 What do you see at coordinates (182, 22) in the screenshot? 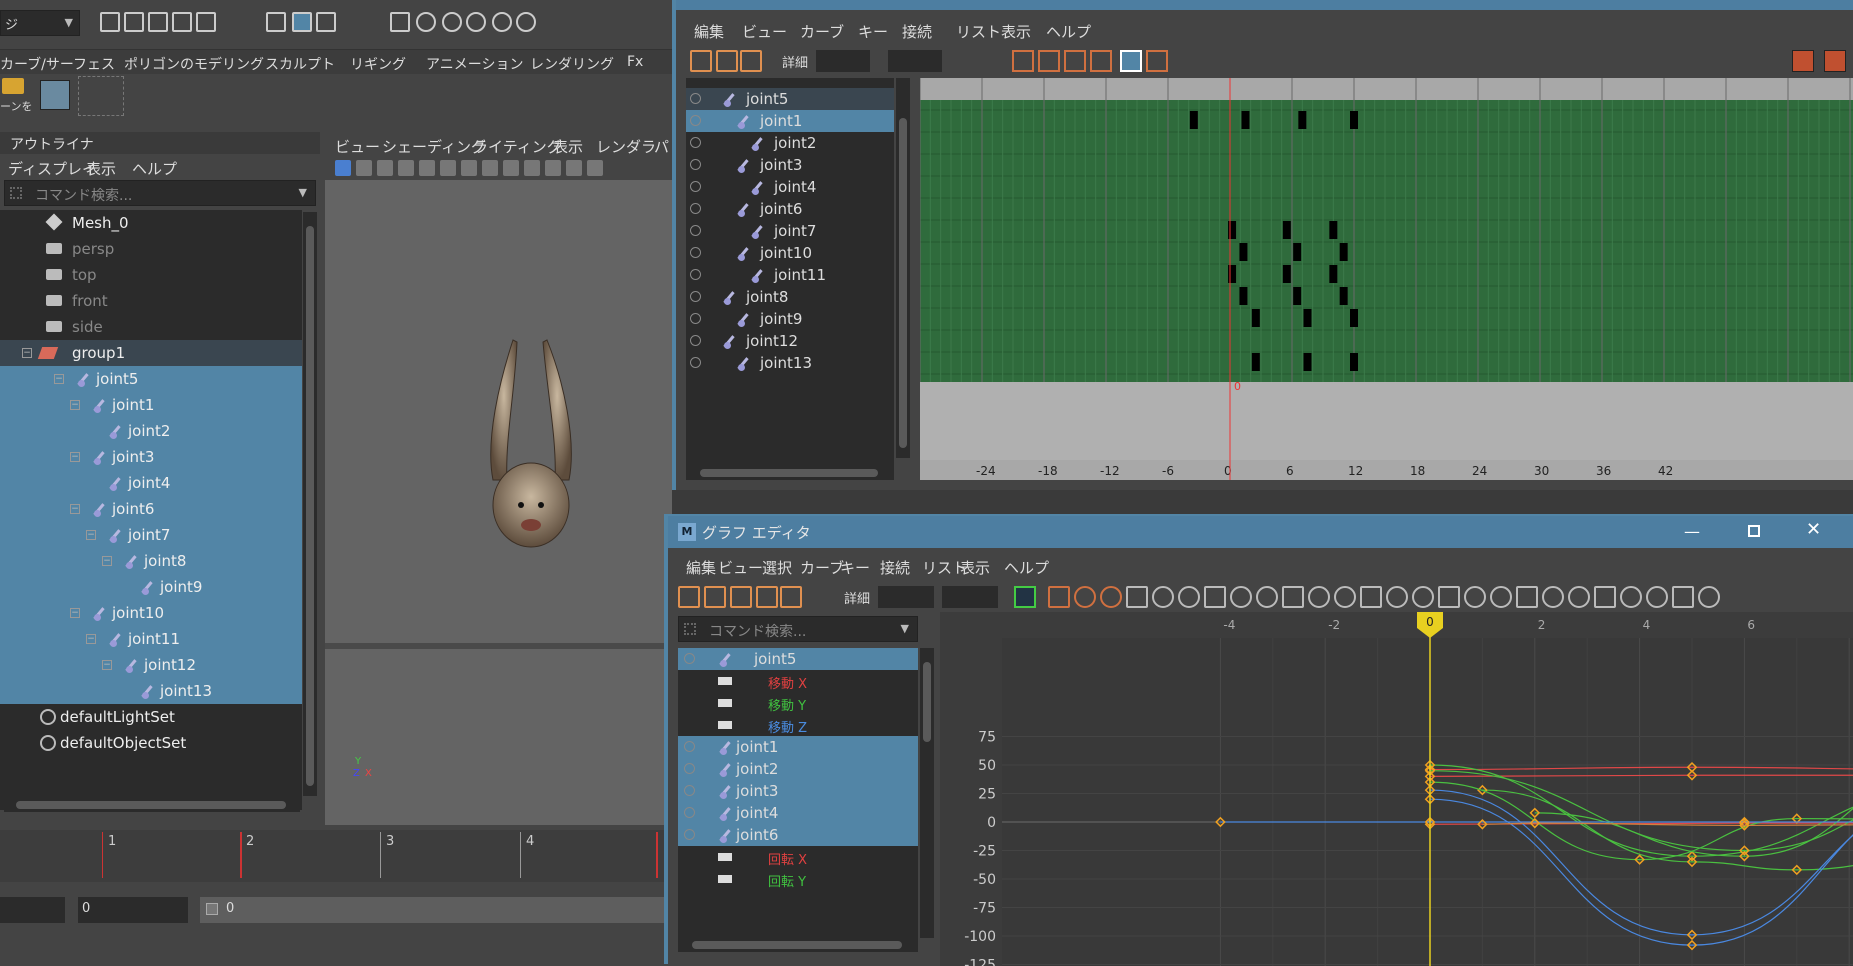
I see `undo-icon` at bounding box center [182, 22].